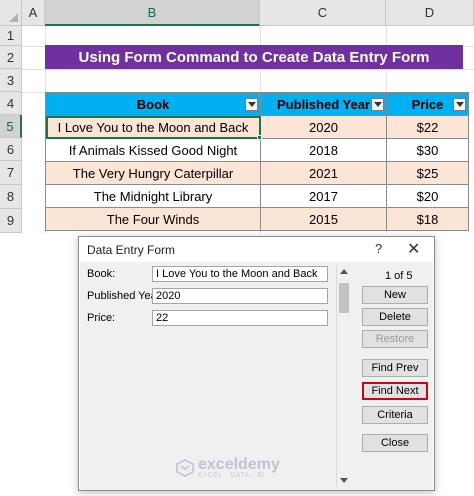  What do you see at coordinates (344, 271) in the screenshot?
I see `scroll-up-icon` at bounding box center [344, 271].